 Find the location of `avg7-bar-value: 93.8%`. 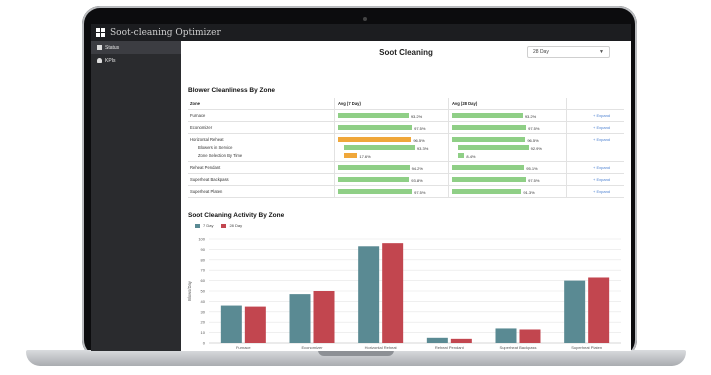

avg7-bar-value: 93.8% is located at coordinates (417, 180).